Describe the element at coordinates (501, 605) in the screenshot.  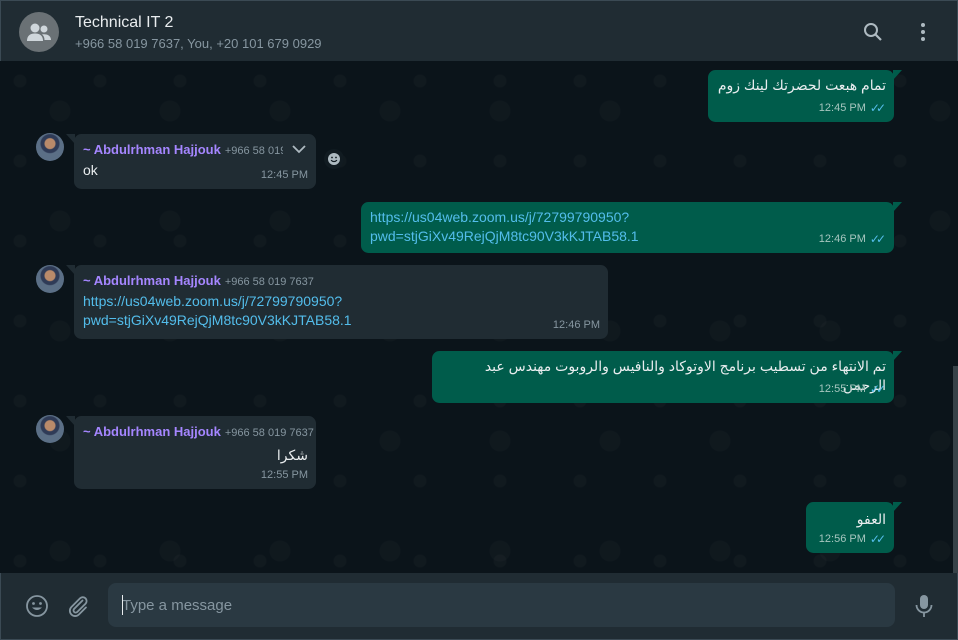
I see `message-input` at that location.